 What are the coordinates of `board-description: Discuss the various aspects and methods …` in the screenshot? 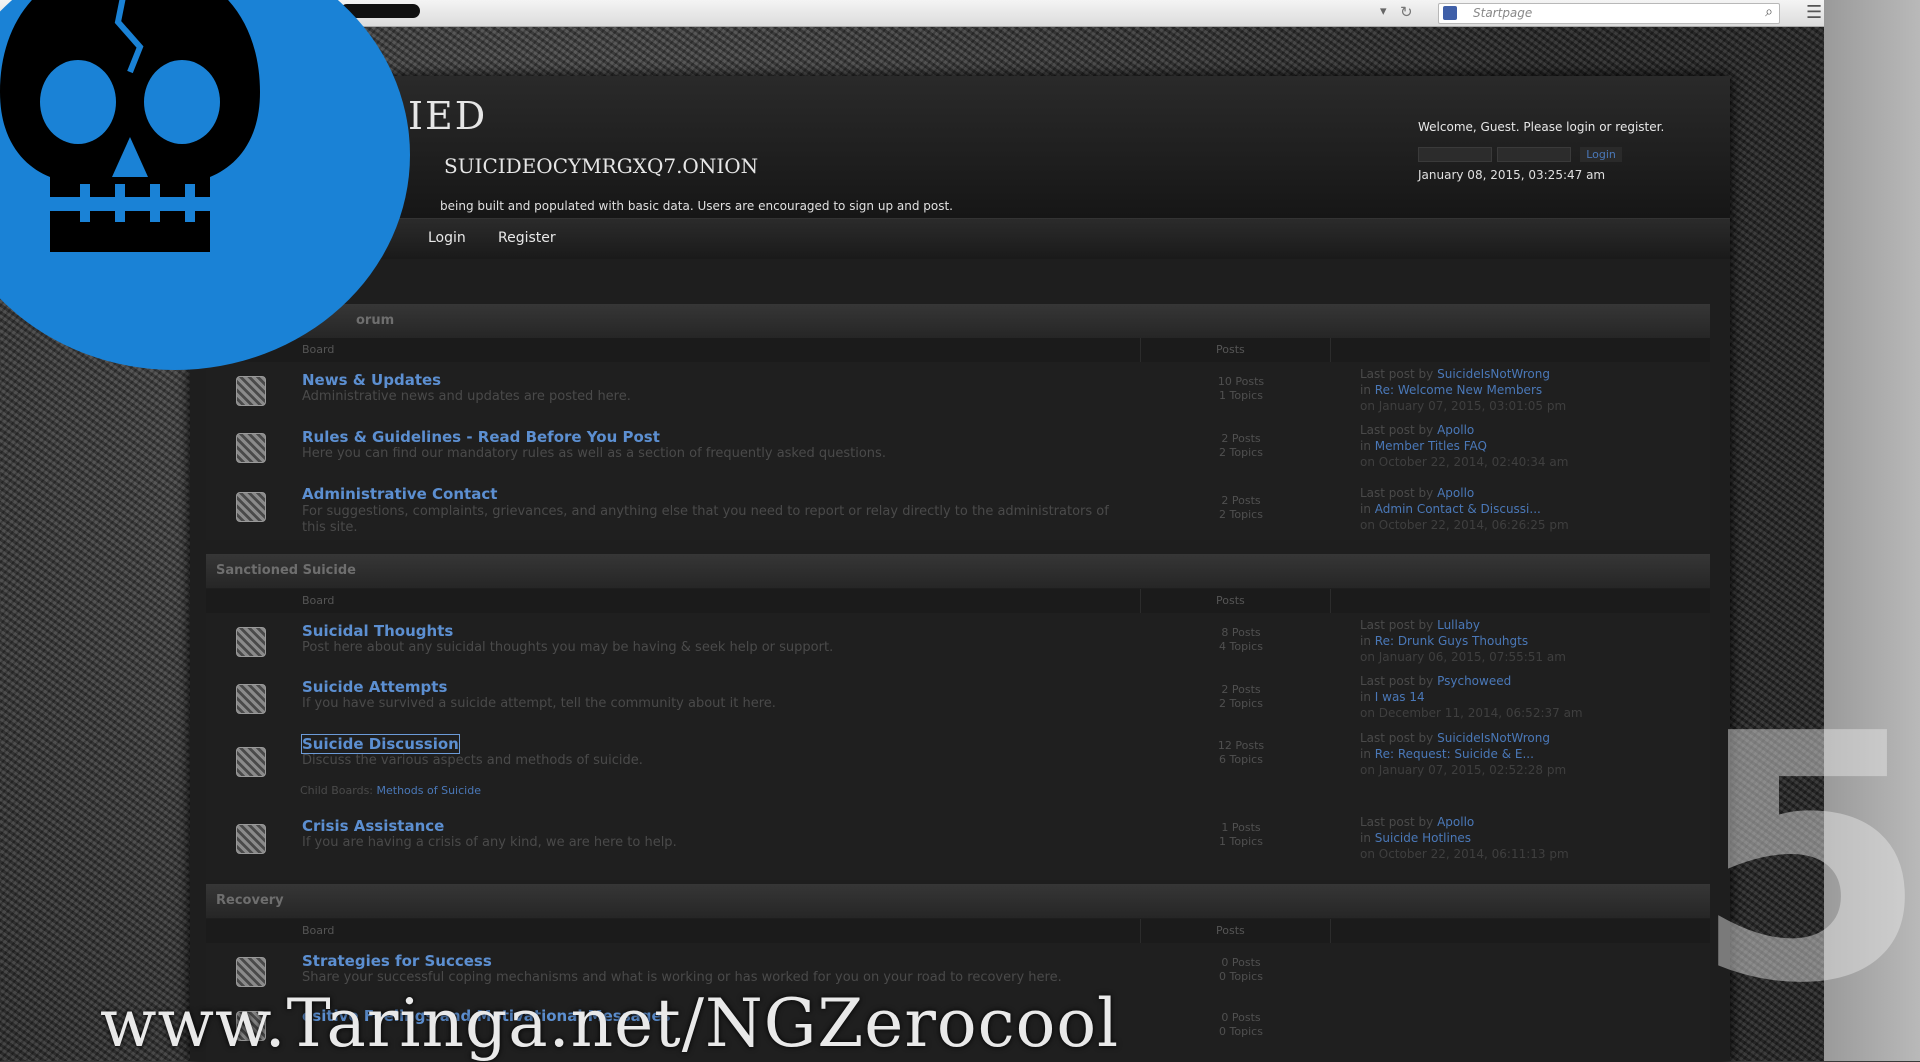 It's located at (472, 760).